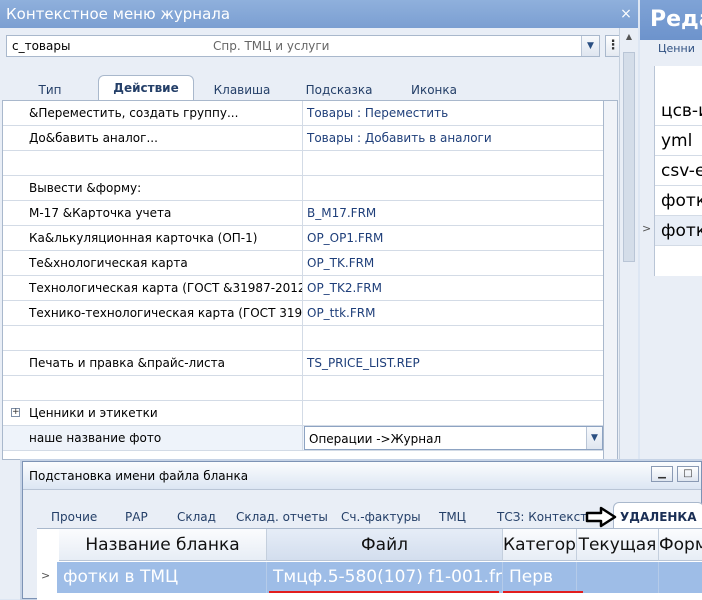  I want to click on menu-item-action: В_M17.FRM, so click(453, 213).